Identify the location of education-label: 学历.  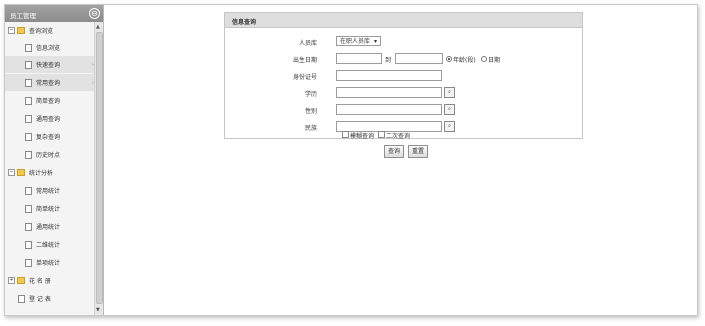
(310, 94).